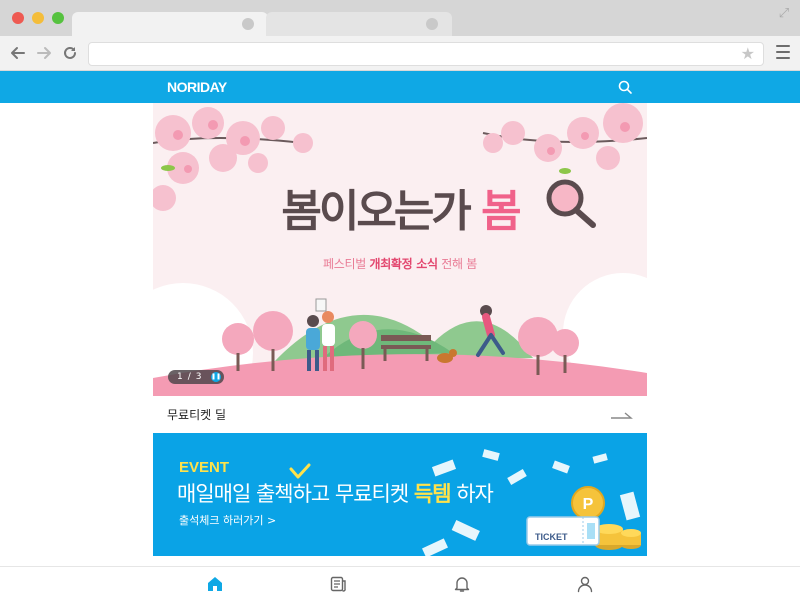 The image size is (800, 600). I want to click on search-icon, so click(625, 87).